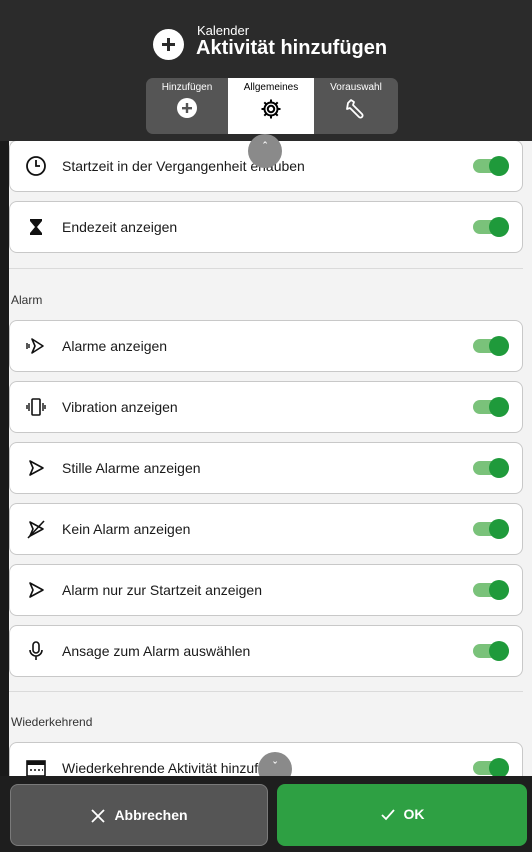  What do you see at coordinates (223, 30) in the screenshot?
I see `header-subtitle: Kalender` at bounding box center [223, 30].